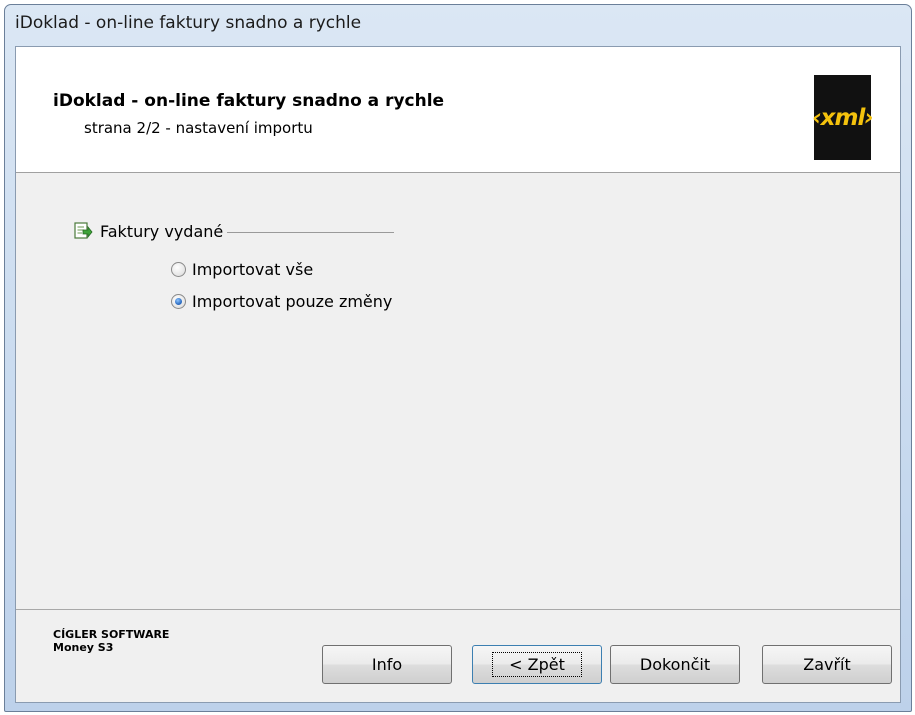 Image resolution: width=915 pixels, height=715 pixels. I want to click on brand-product: Money S3, so click(83, 647).